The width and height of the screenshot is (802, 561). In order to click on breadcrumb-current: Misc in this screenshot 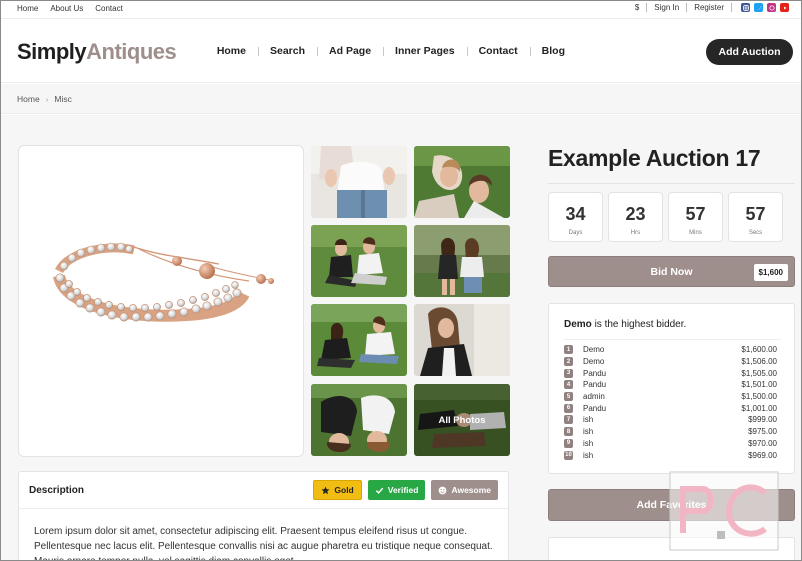, I will do `click(63, 99)`.